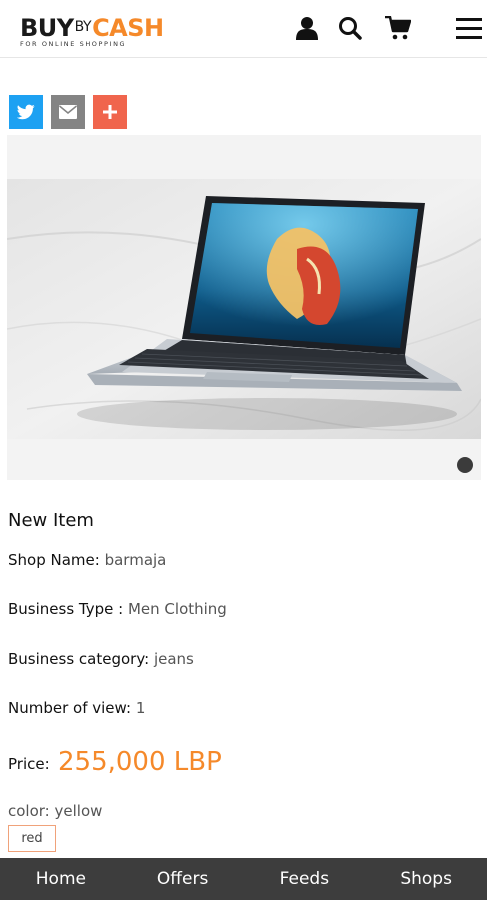 This screenshot has width=487, height=900. What do you see at coordinates (66, 609) in the screenshot?
I see `business-type-label: Business Type :` at bounding box center [66, 609].